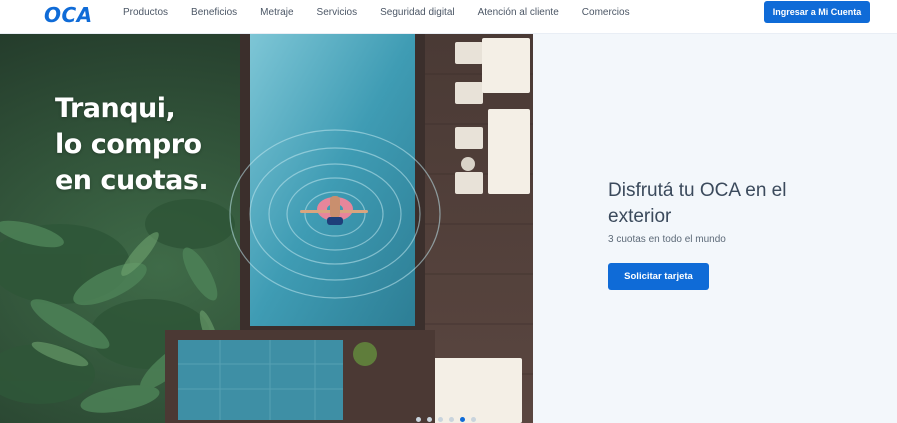 The image size is (897, 423). What do you see at coordinates (115, 108) in the screenshot?
I see `tagline-line-1: Tranqui,` at bounding box center [115, 108].